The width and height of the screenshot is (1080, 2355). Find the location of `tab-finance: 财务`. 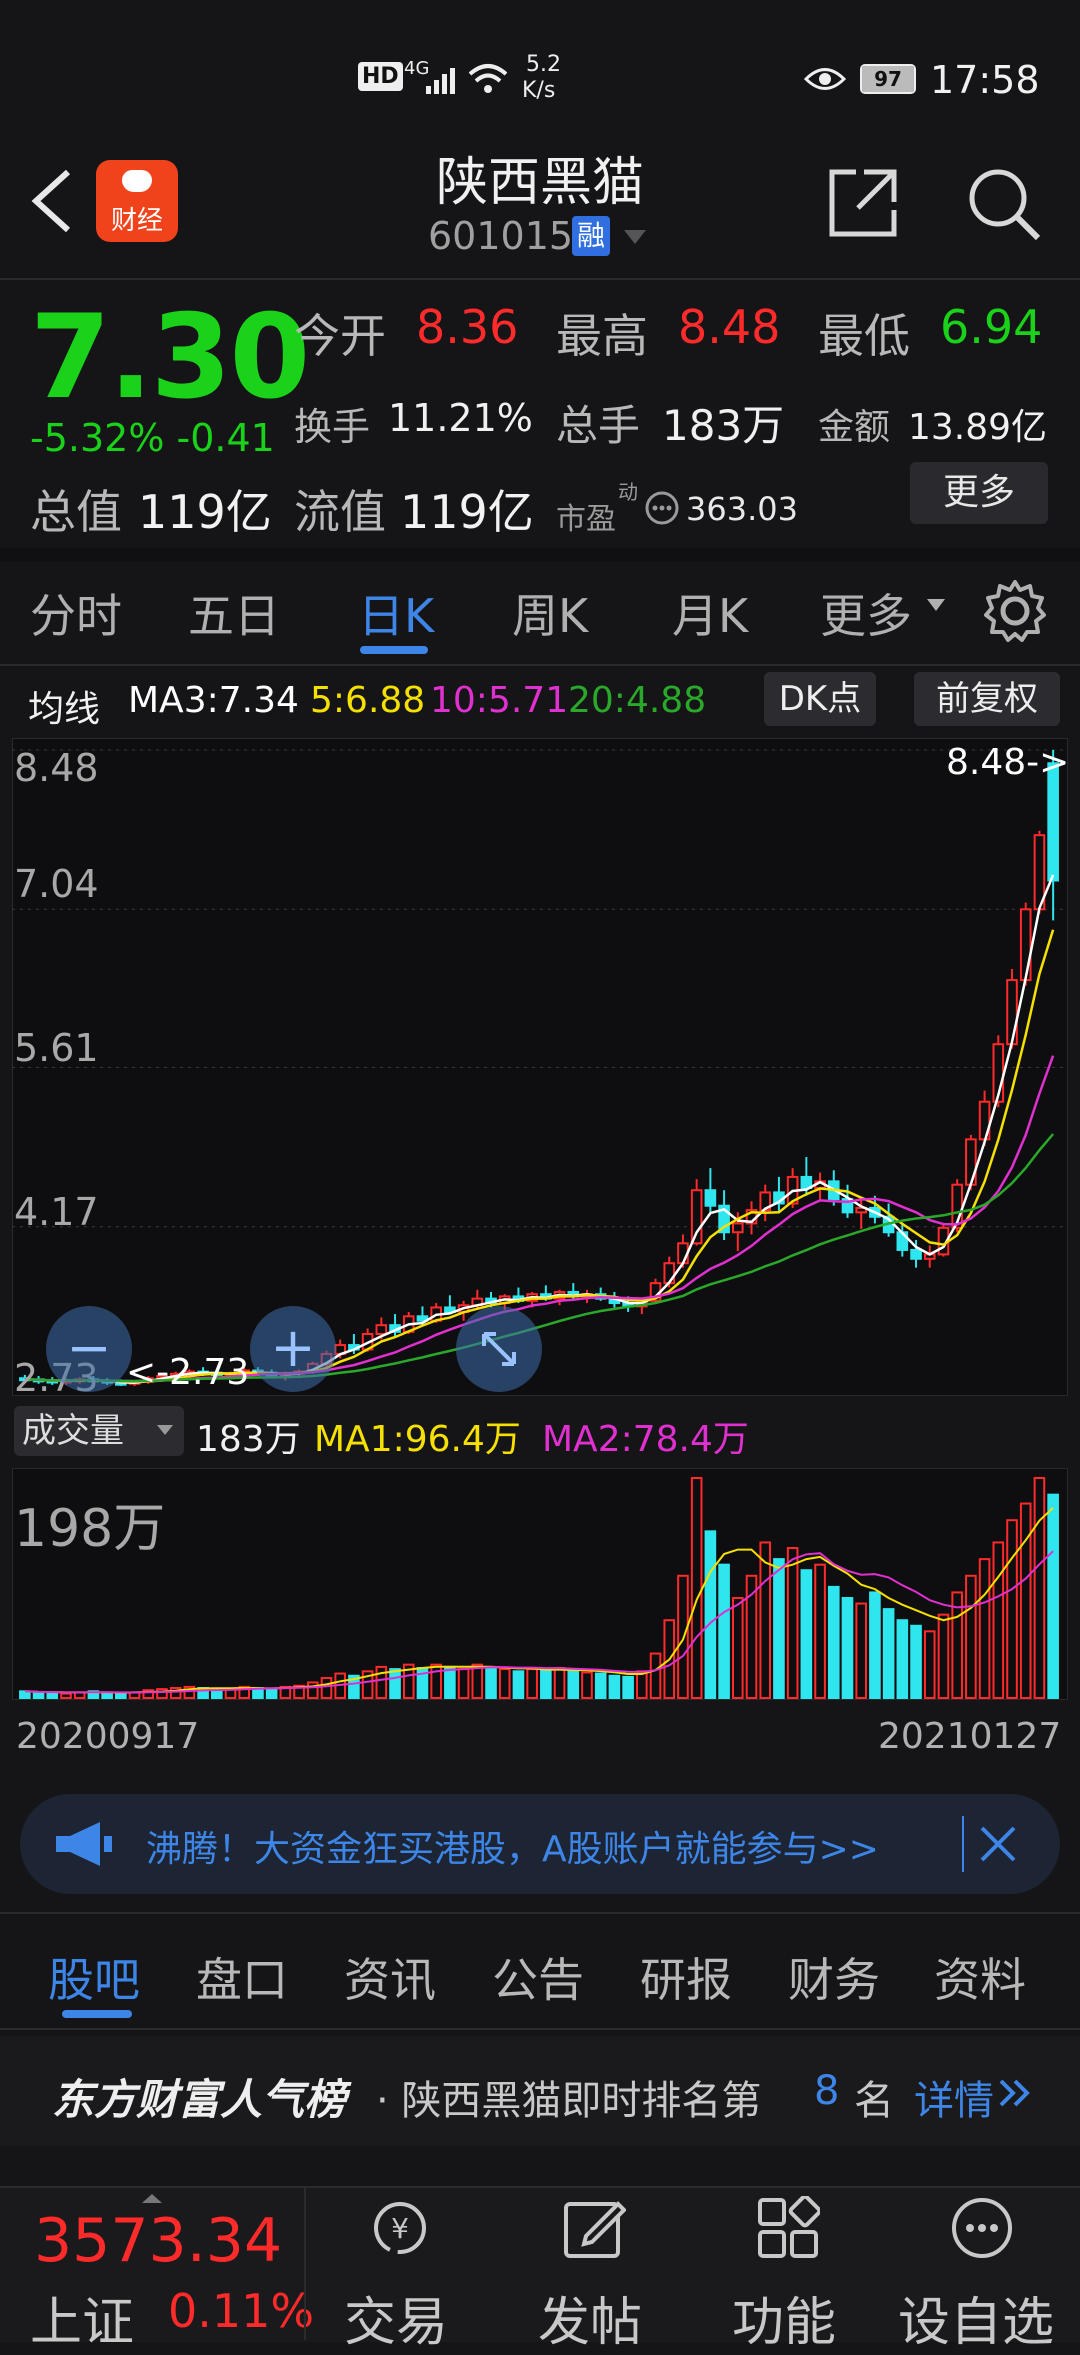

tab-finance: 财务 is located at coordinates (834, 1977).